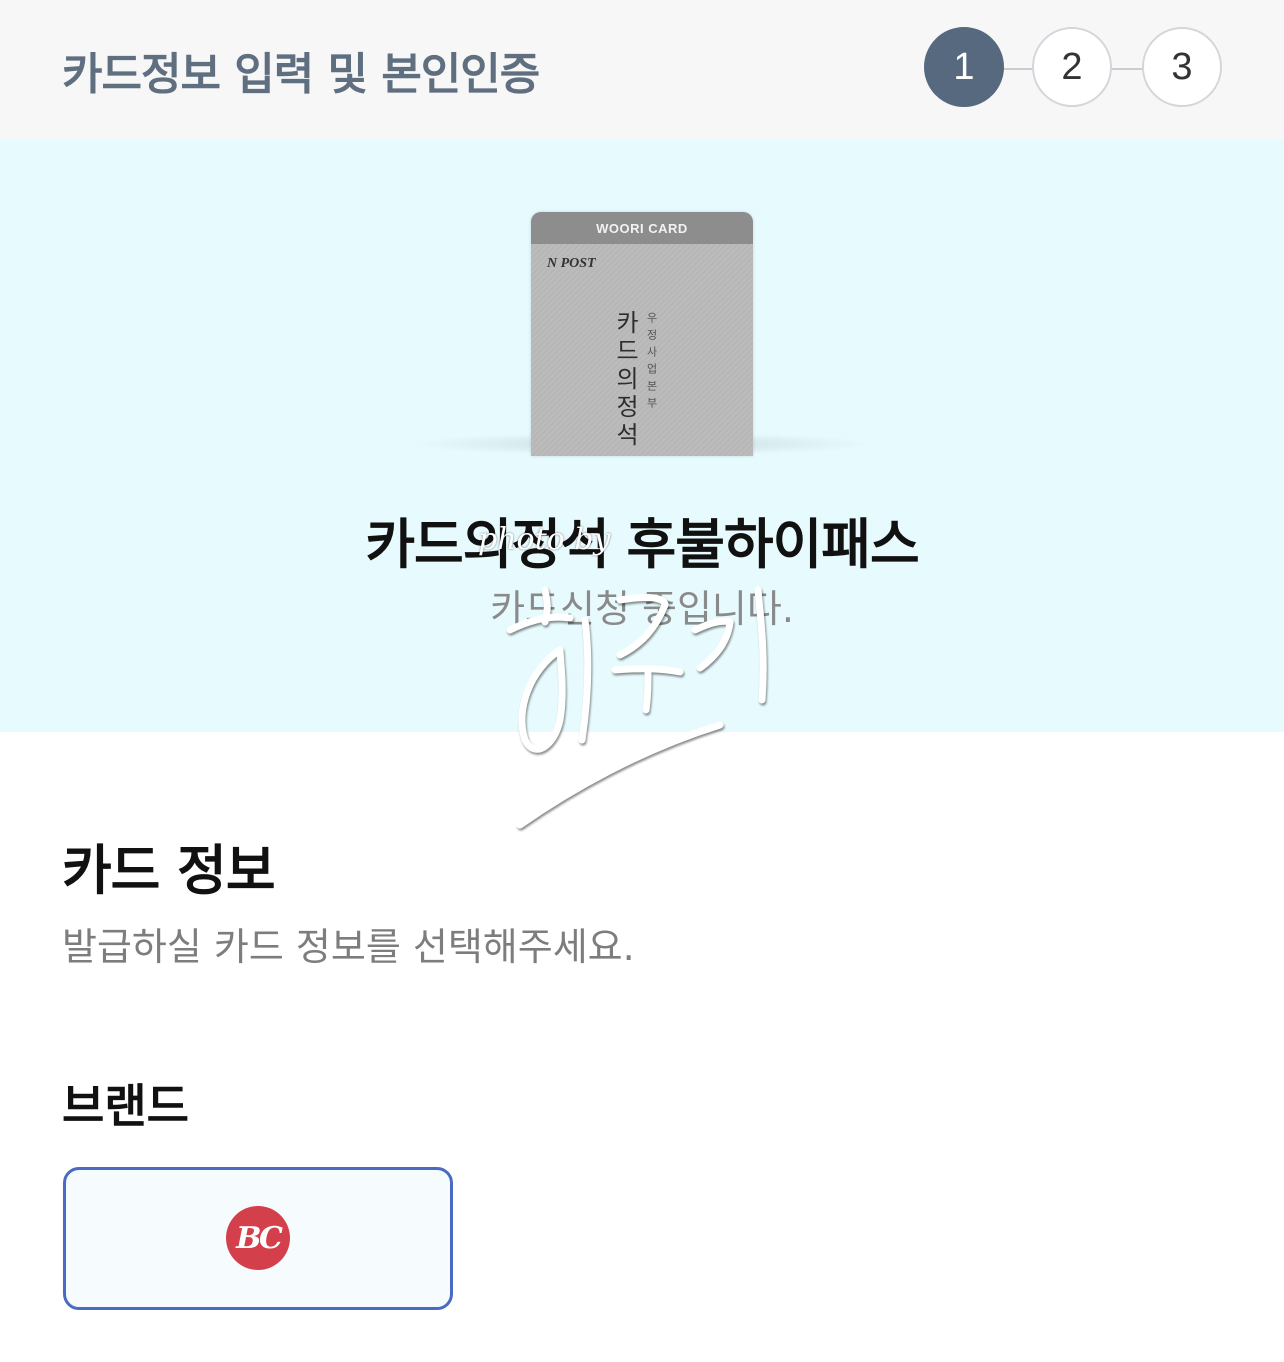 The image size is (1284, 1362). Describe the element at coordinates (642, 334) in the screenshot. I see `card-image: WOORI CARD N POST 카드의정석 우정사업본부` at that location.